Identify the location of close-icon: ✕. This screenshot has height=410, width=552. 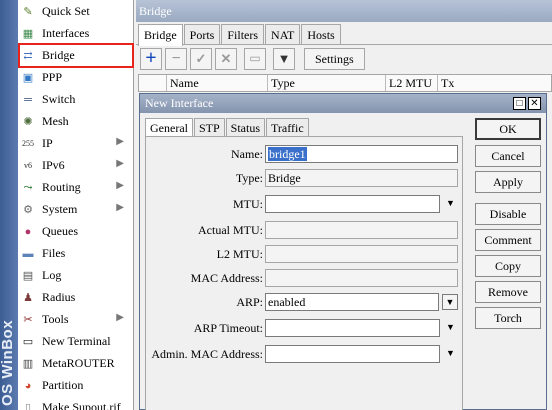
(534, 103).